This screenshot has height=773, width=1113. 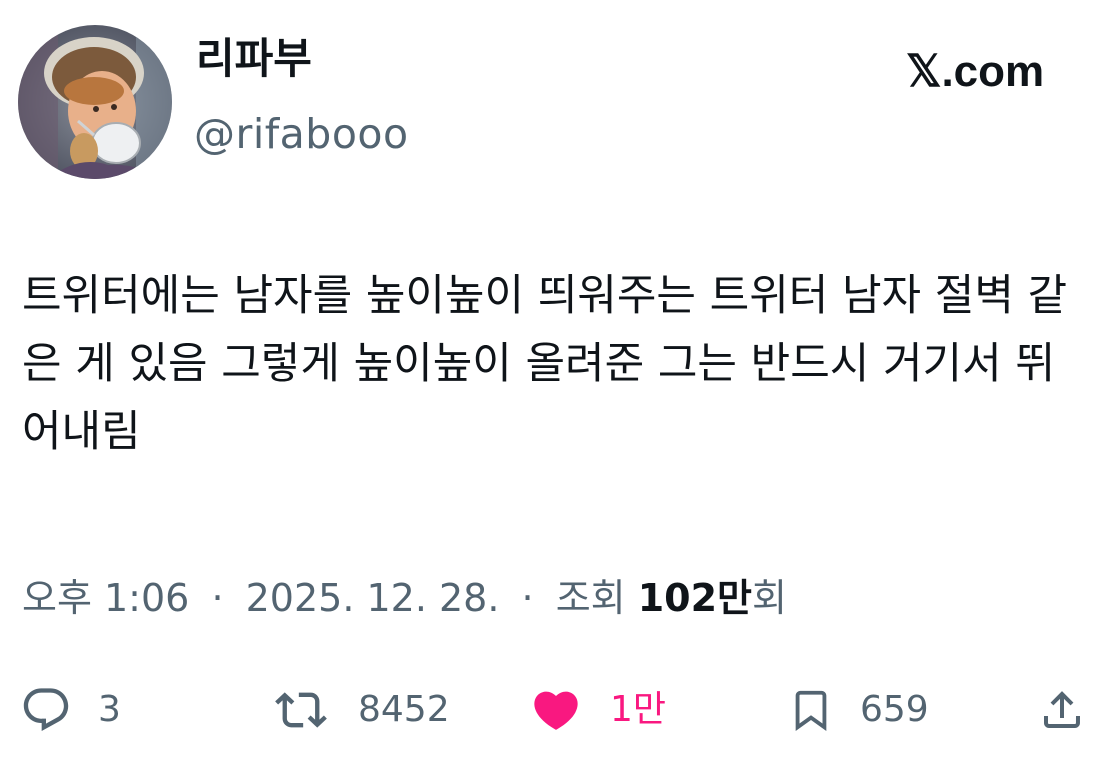 I want to click on bookmark-icon, so click(x=811, y=710).